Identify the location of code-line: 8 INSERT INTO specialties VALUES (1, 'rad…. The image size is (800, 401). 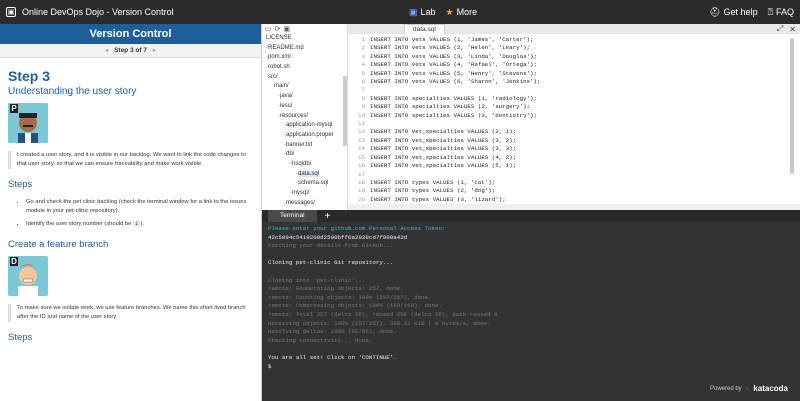
(574, 99).